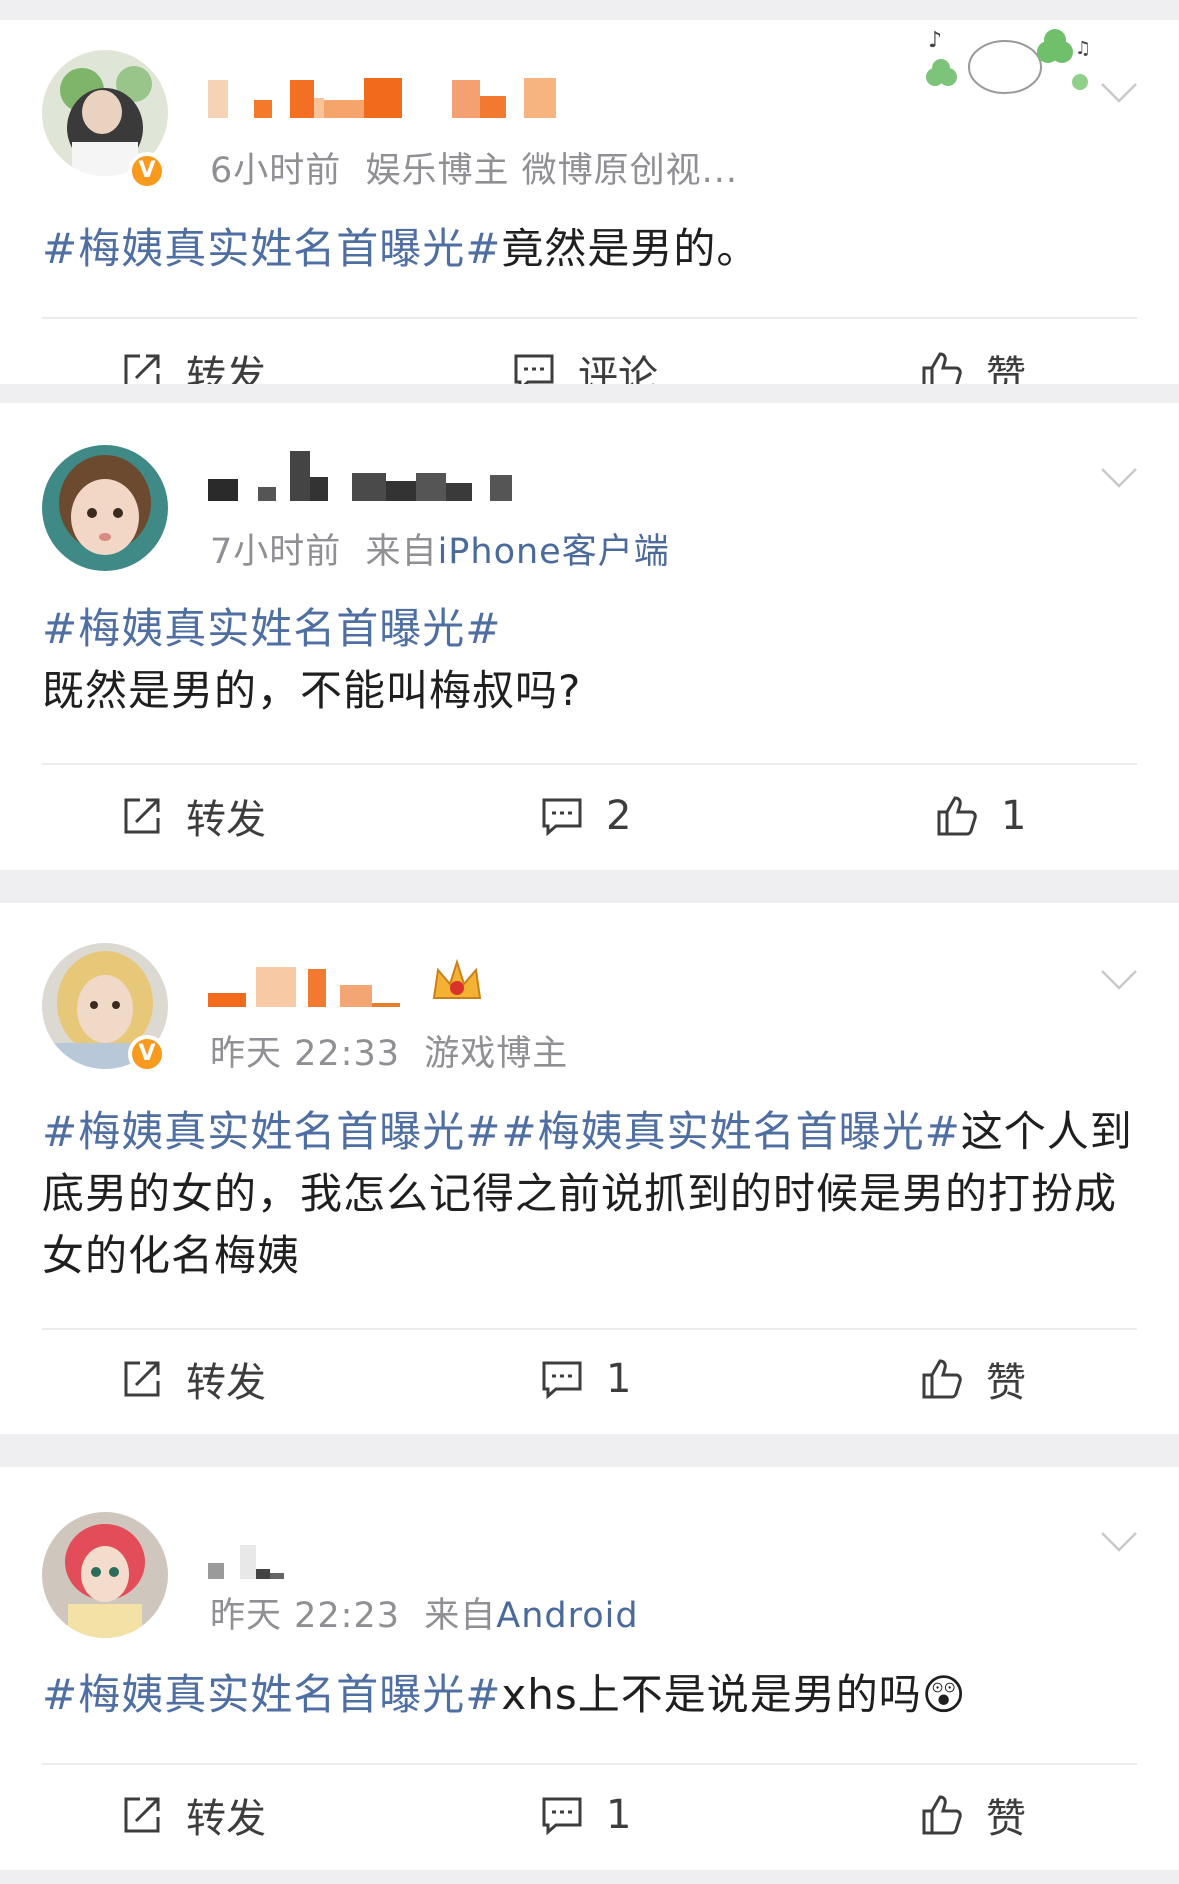  What do you see at coordinates (618, 368) in the screenshot?
I see `comment-label: 评论` at bounding box center [618, 368].